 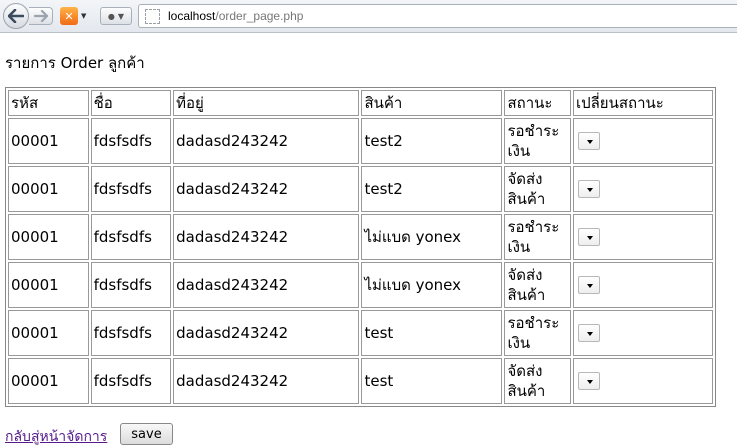 I want to click on back-to-manage-link: กลับสู่หน้าจัดการ, so click(x=56, y=437).